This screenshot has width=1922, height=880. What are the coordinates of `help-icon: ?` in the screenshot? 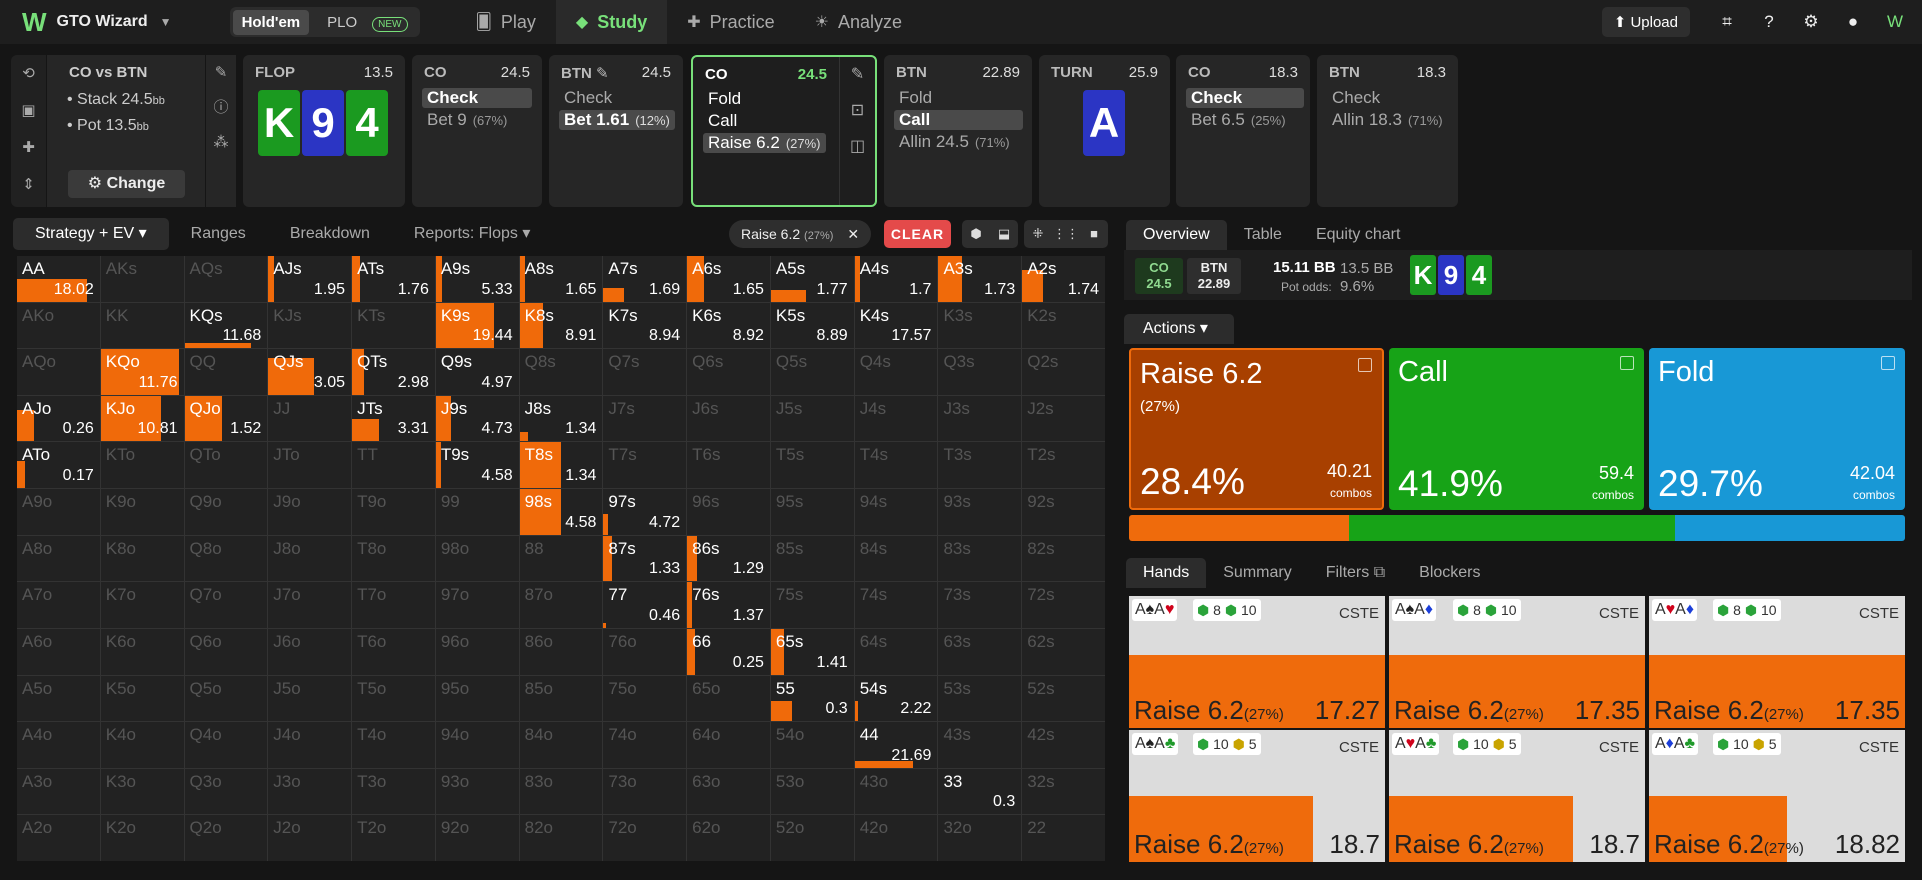 It's located at (1769, 22).